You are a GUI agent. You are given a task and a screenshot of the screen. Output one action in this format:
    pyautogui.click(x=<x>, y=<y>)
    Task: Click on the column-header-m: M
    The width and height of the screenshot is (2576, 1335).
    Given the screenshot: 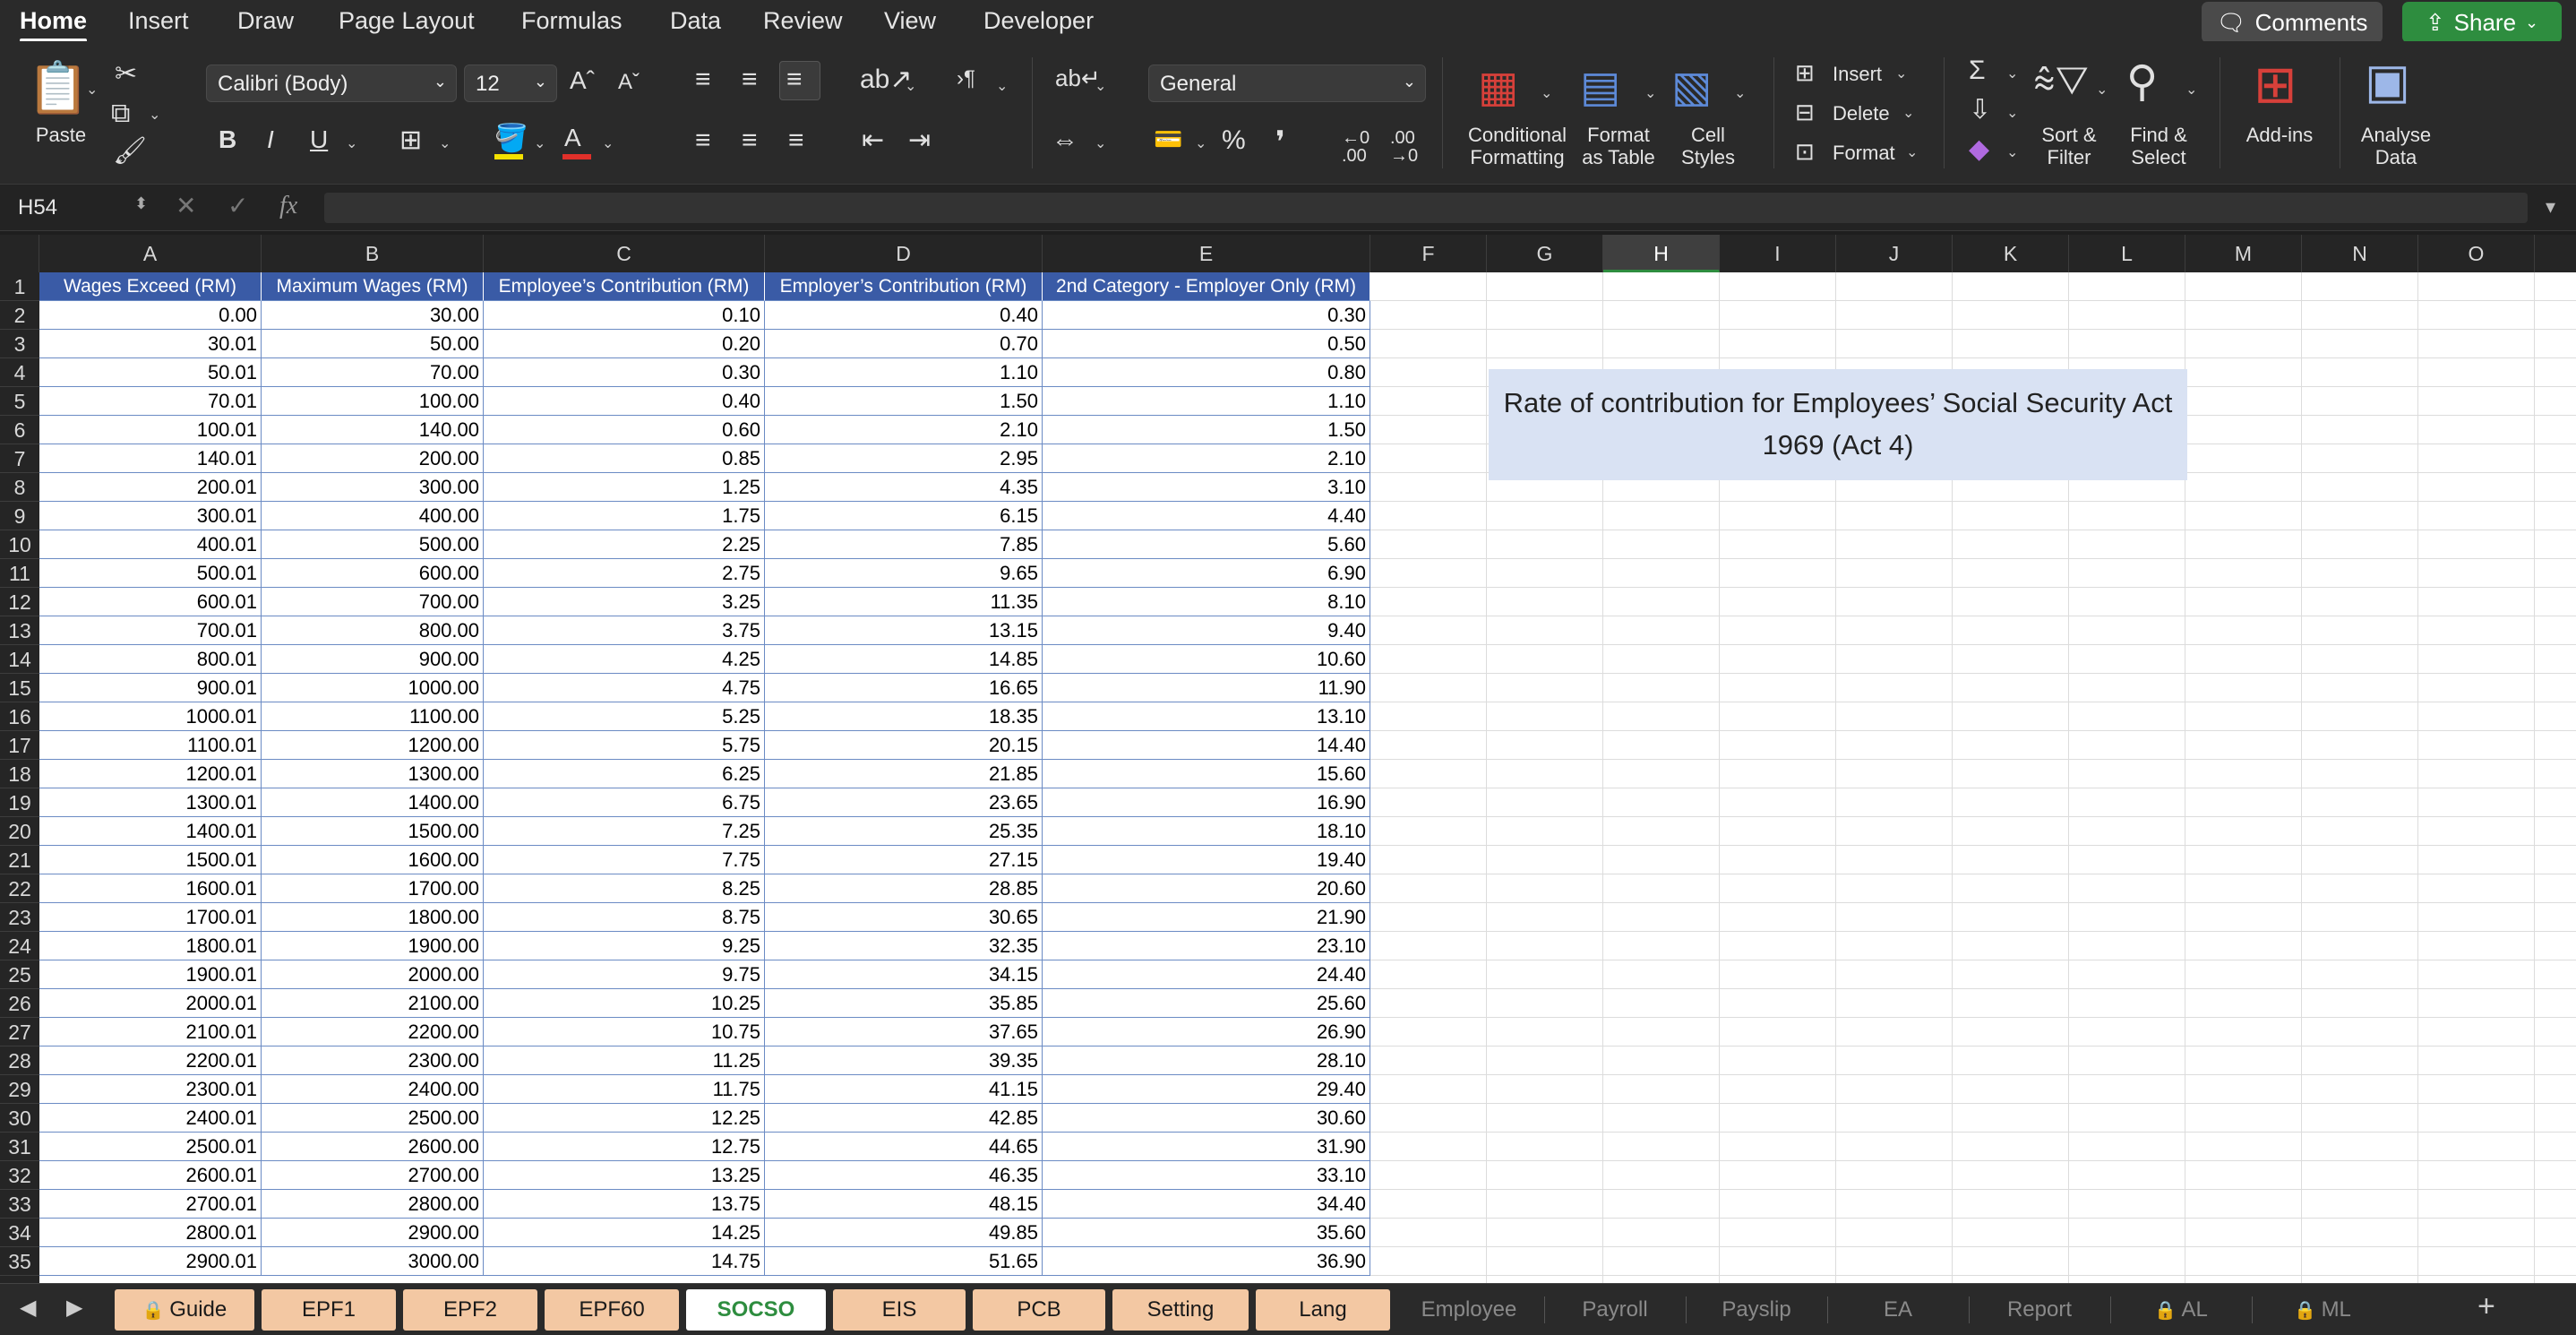 What is the action you would take?
    pyautogui.click(x=2243, y=253)
    